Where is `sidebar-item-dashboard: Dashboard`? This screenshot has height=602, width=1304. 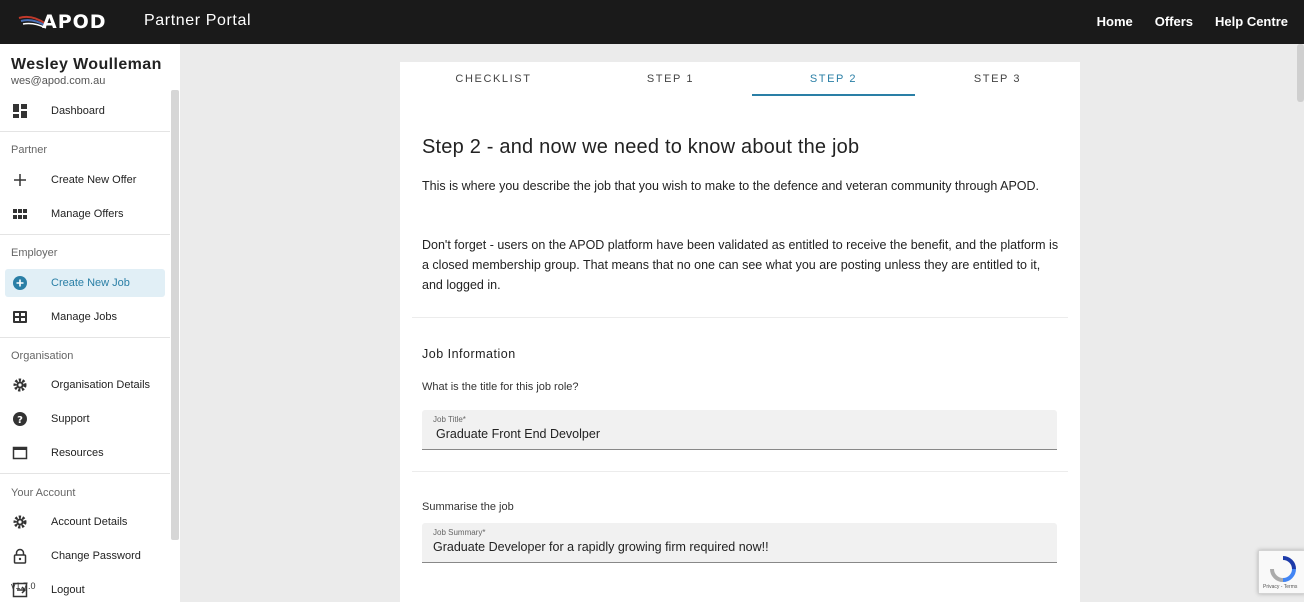
sidebar-item-dashboard: Dashboard is located at coordinates (85, 111).